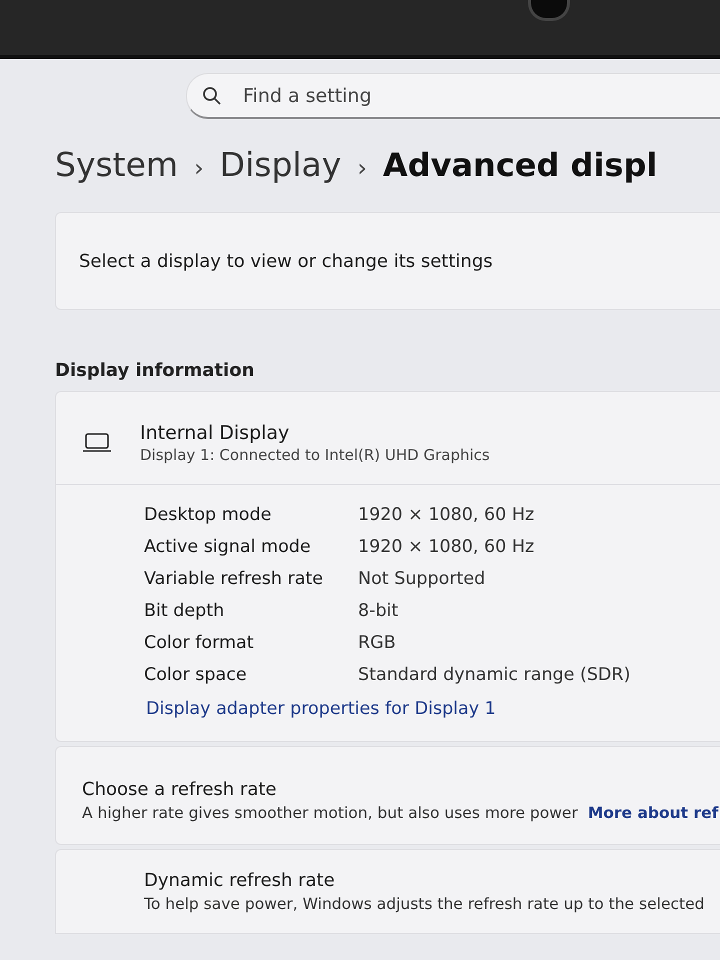 This screenshot has height=960, width=720. What do you see at coordinates (195, 675) in the screenshot?
I see `property-label: Color space` at bounding box center [195, 675].